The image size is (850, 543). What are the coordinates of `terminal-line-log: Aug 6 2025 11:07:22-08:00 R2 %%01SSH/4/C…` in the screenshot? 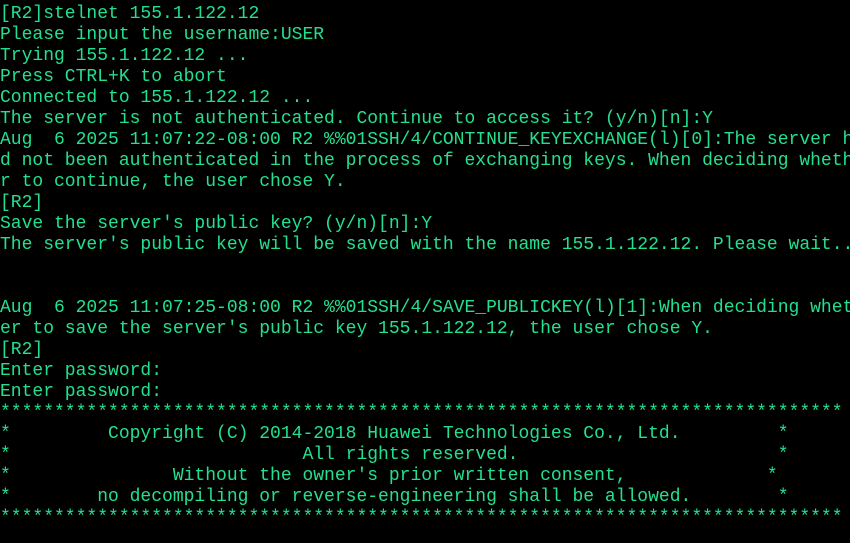 It's located at (425, 140).